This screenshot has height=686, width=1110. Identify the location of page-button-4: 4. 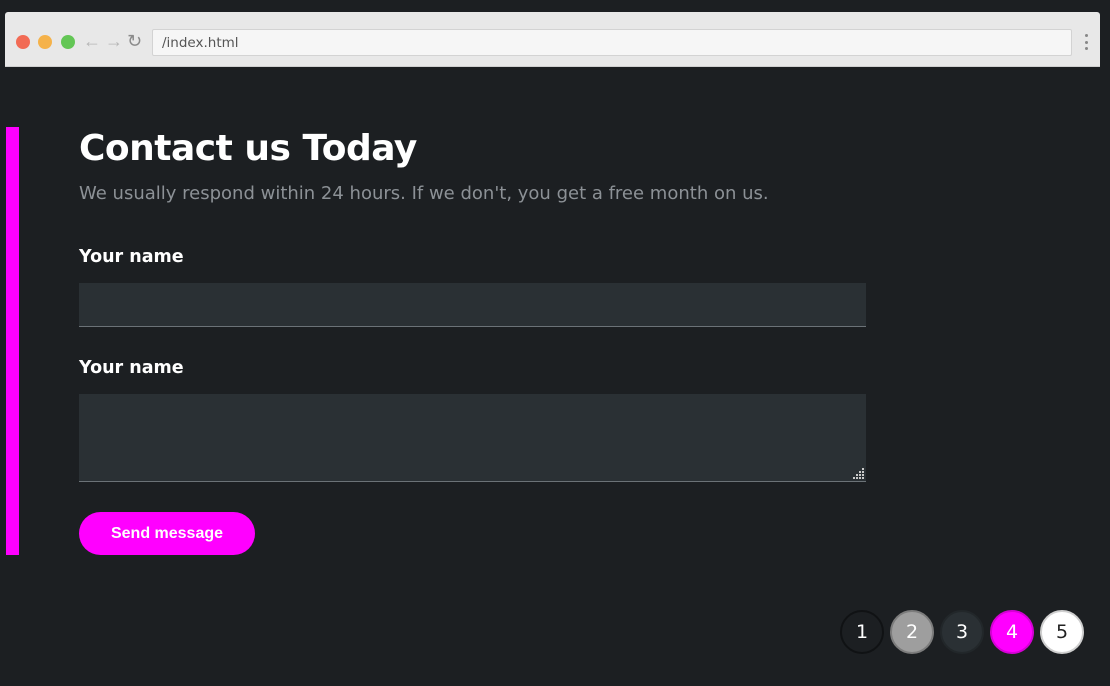
(1012, 632).